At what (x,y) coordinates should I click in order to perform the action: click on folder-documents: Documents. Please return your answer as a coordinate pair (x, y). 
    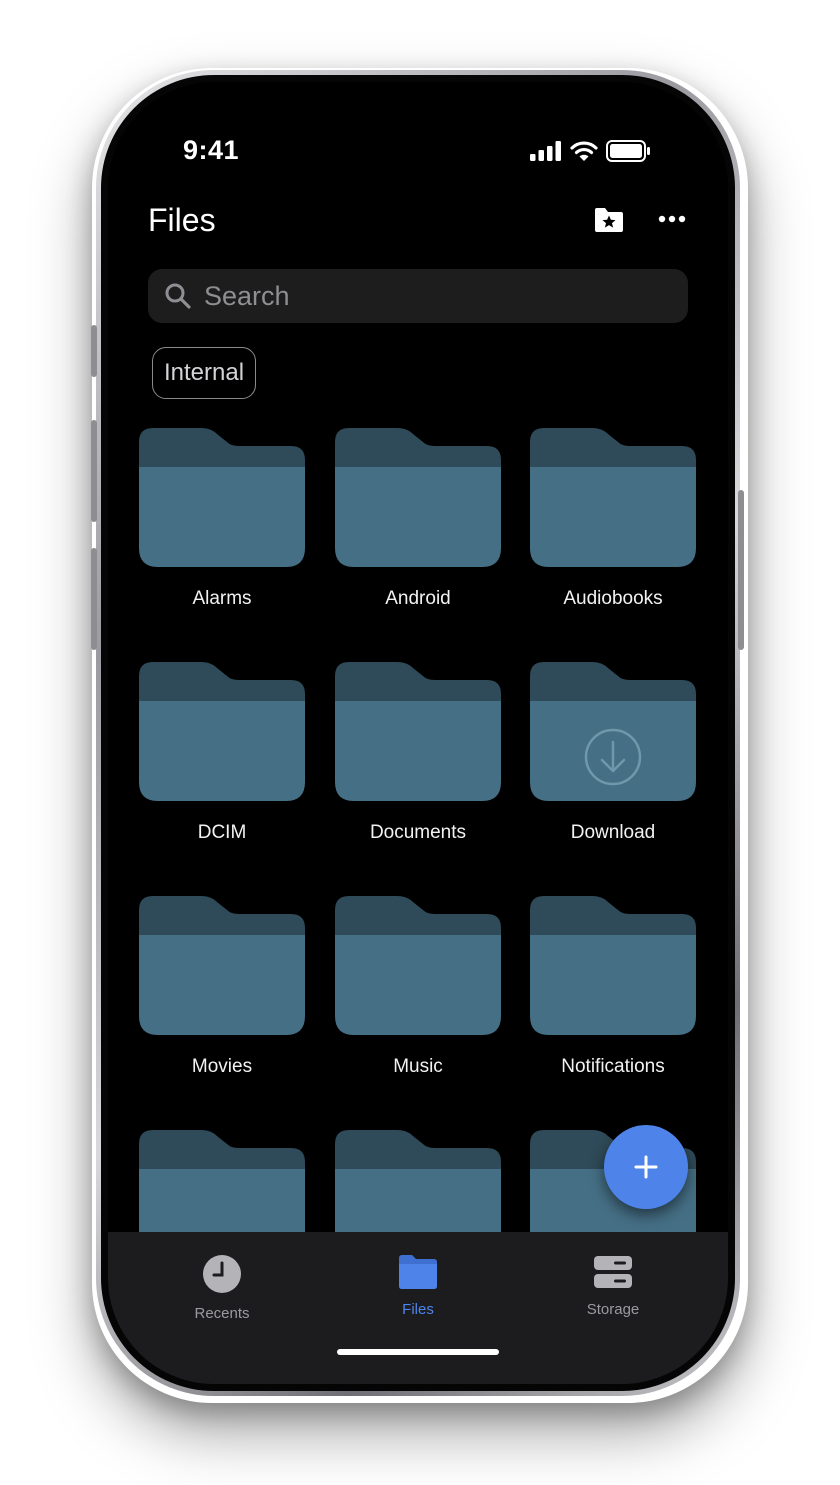
    Looking at the image, I should click on (418, 752).